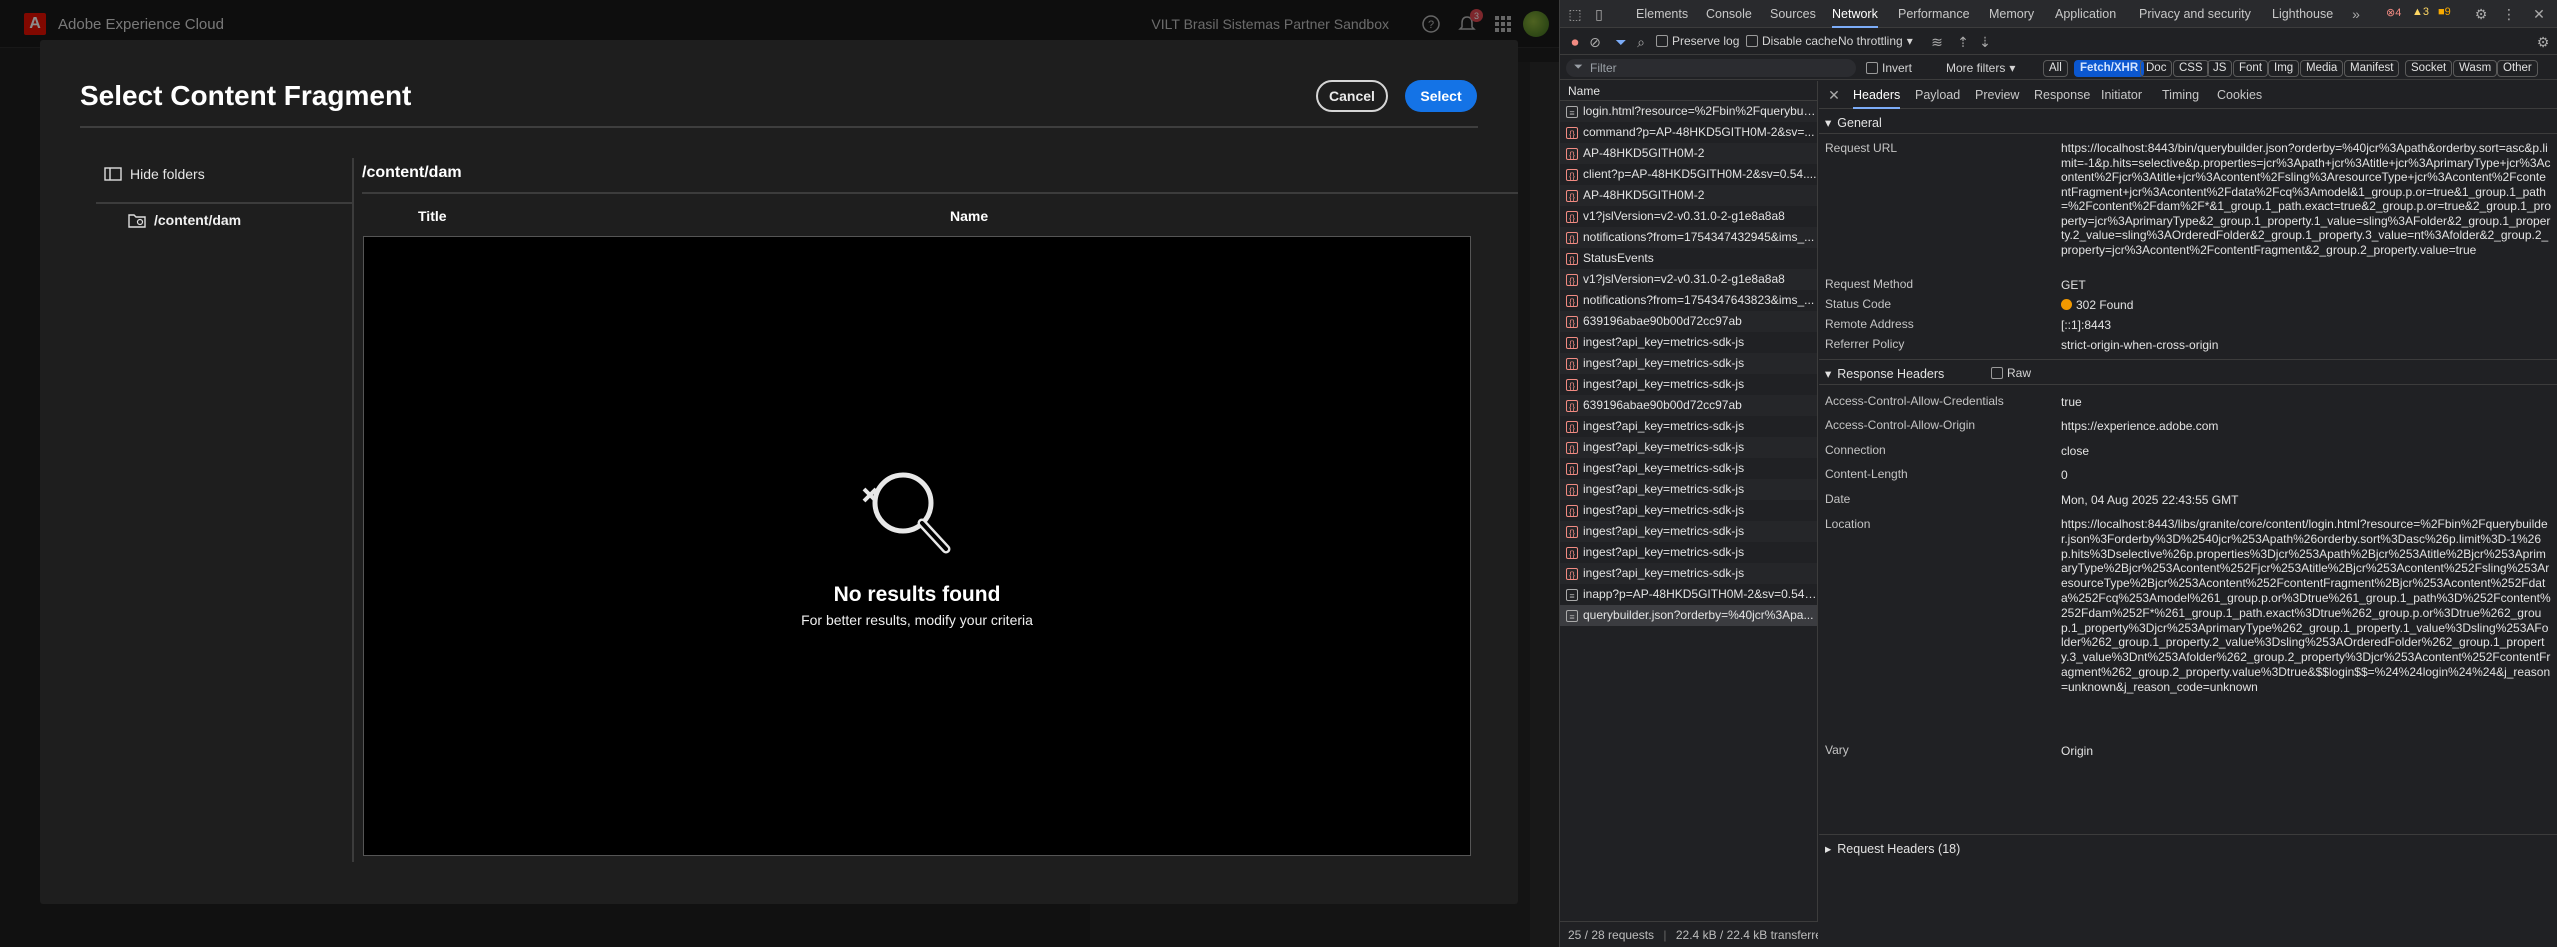 The height and width of the screenshot is (947, 2557). I want to click on filter-type-all: All, so click(2055, 68).